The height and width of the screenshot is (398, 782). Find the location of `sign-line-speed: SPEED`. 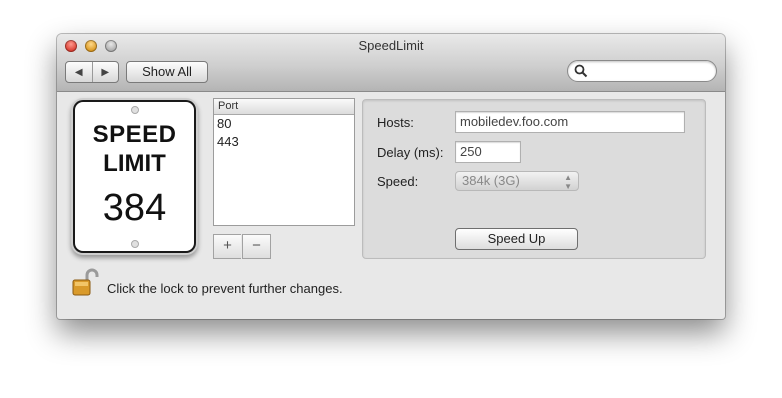

sign-line-speed: SPEED is located at coordinates (134, 134).